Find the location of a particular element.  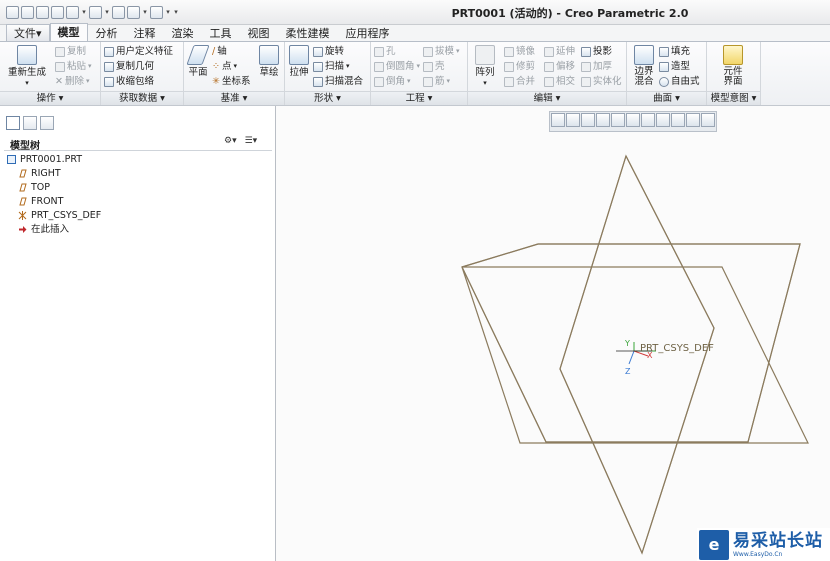

chamfer-button: 倒角 ▾ is located at coordinates (392, 81).